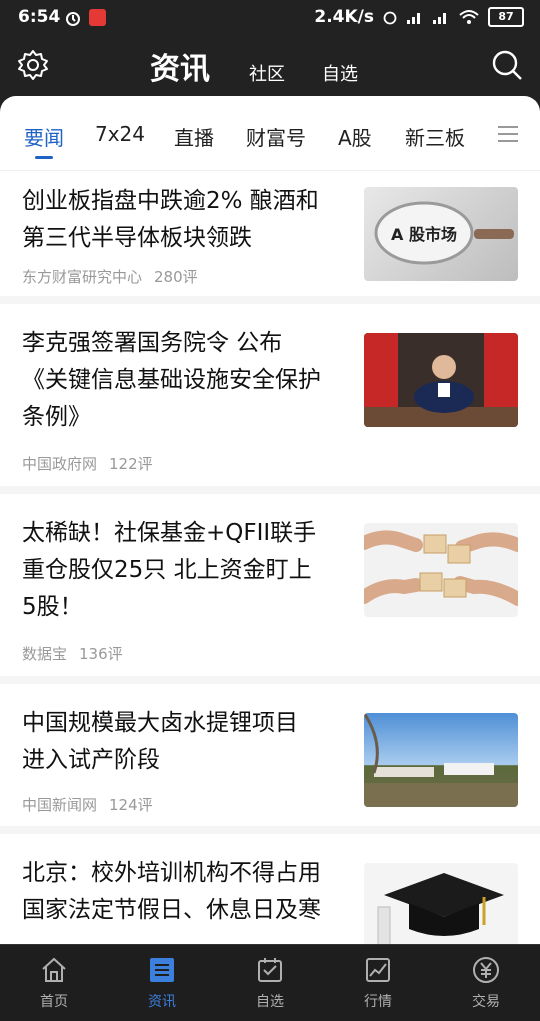 This screenshot has width=540, height=1021. Describe the element at coordinates (270, 1002) in the screenshot. I see `bottom-tab-label: 自选` at that location.